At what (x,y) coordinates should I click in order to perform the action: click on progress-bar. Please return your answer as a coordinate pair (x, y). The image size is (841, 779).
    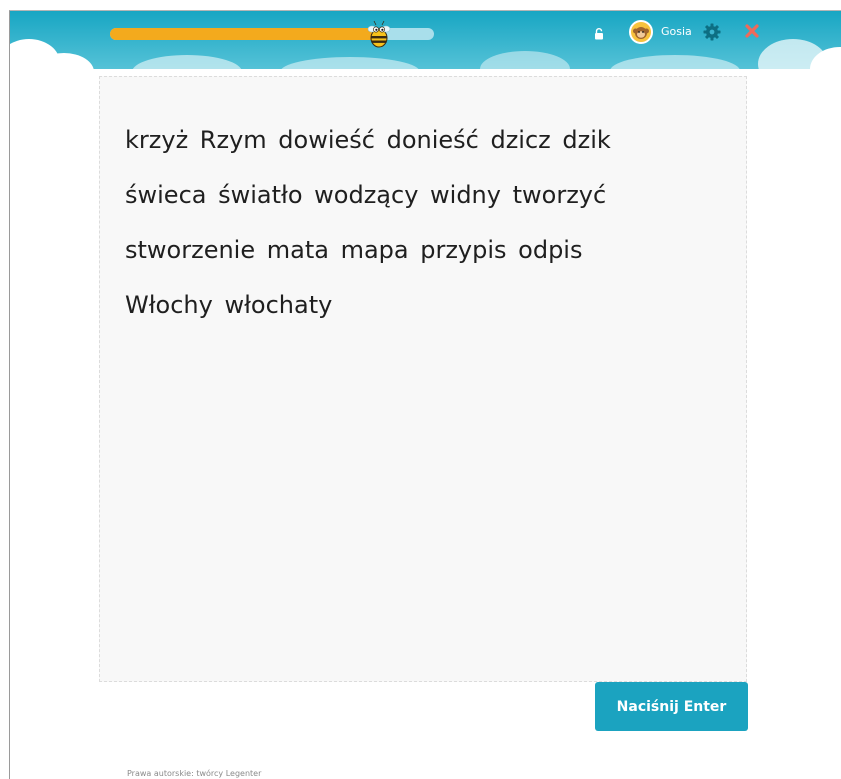
    Looking at the image, I should click on (272, 34).